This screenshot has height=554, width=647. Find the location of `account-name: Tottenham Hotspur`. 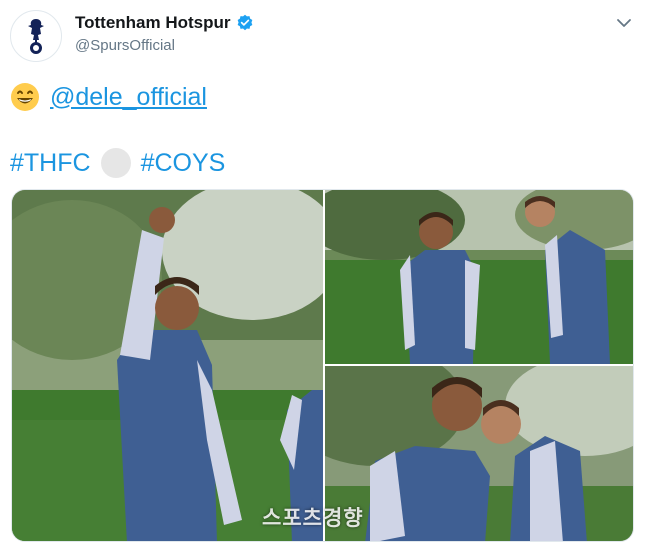

account-name: Tottenham Hotspur is located at coordinates (153, 23).